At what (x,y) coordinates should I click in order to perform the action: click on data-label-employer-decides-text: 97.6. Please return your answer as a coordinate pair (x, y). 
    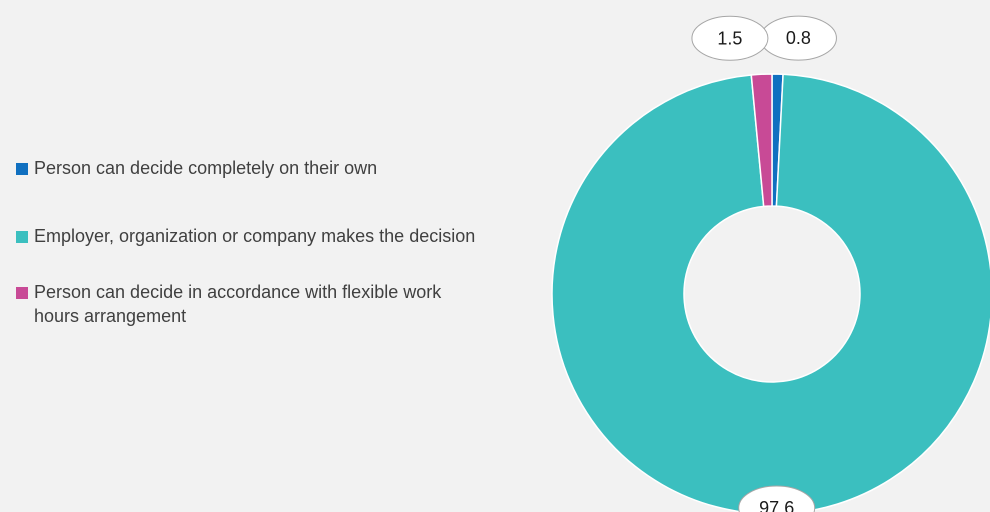
    Looking at the image, I should click on (776, 505).